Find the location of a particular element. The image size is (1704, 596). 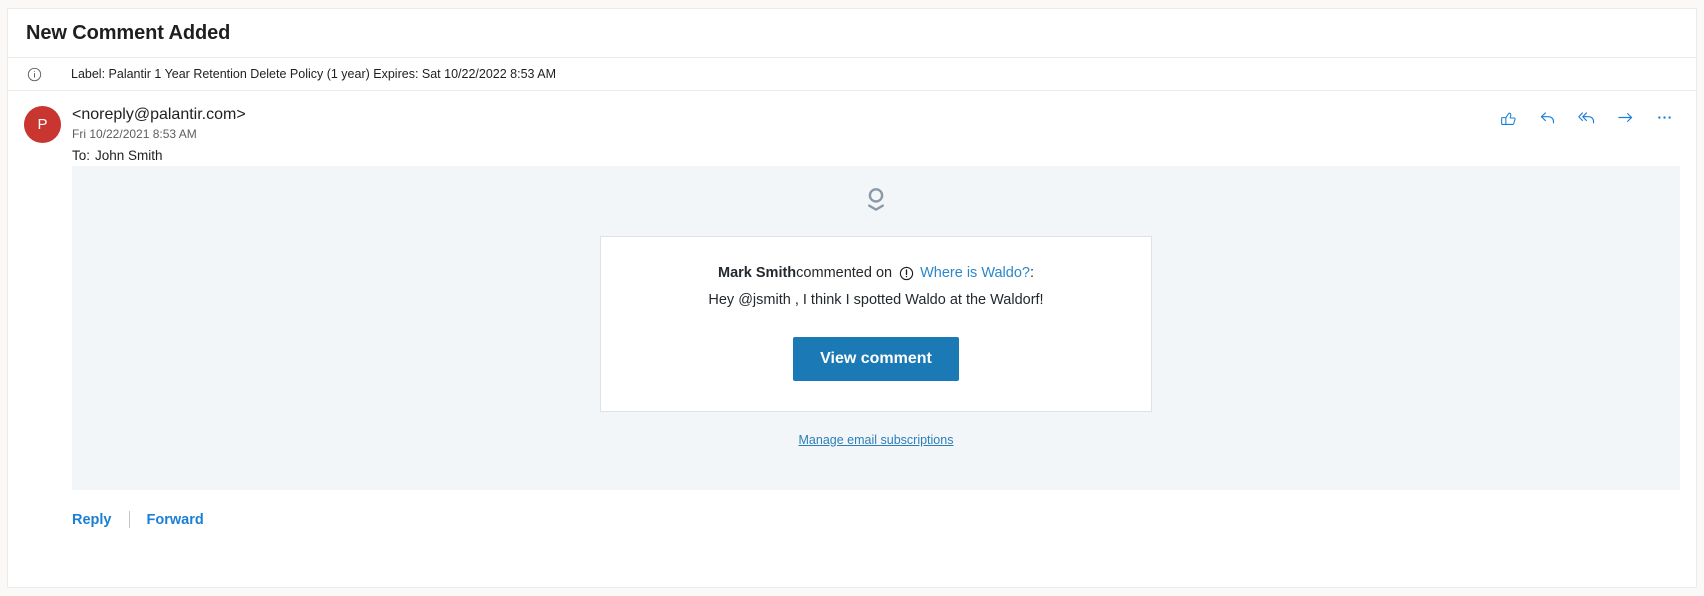

avatar: P is located at coordinates (42, 124).